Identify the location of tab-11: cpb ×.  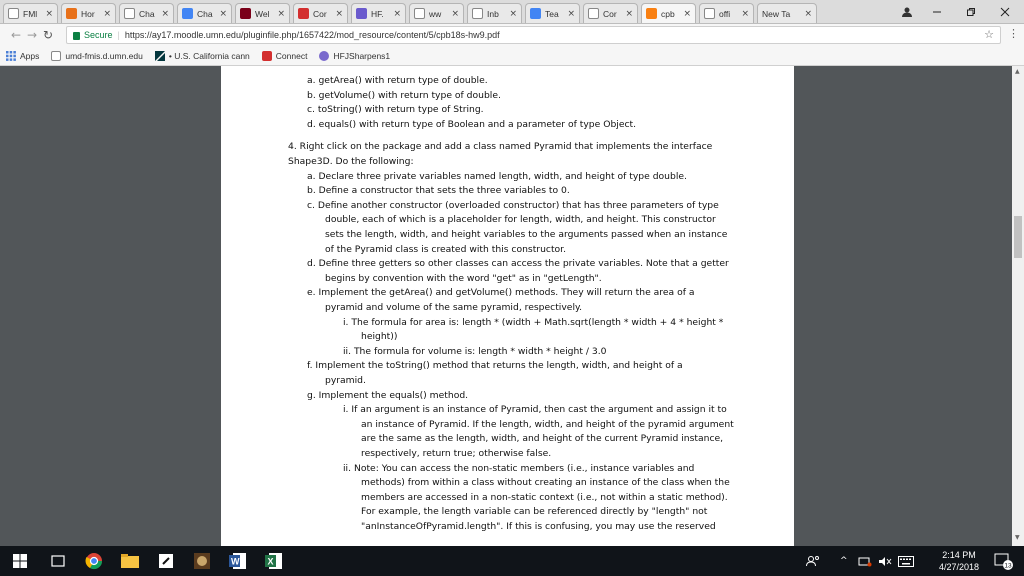
(668, 13).